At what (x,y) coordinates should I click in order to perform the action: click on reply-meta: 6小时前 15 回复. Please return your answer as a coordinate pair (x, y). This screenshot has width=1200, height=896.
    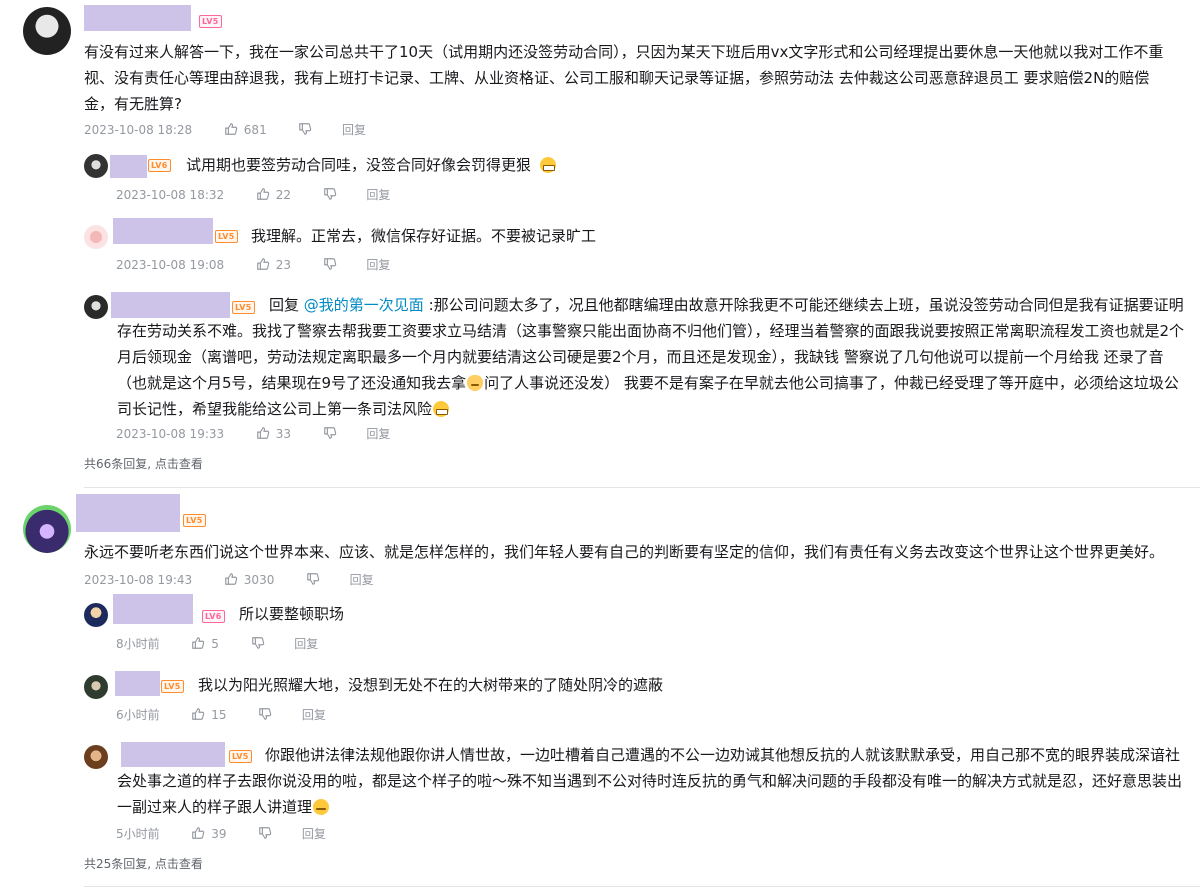
    Looking at the image, I should click on (221, 715).